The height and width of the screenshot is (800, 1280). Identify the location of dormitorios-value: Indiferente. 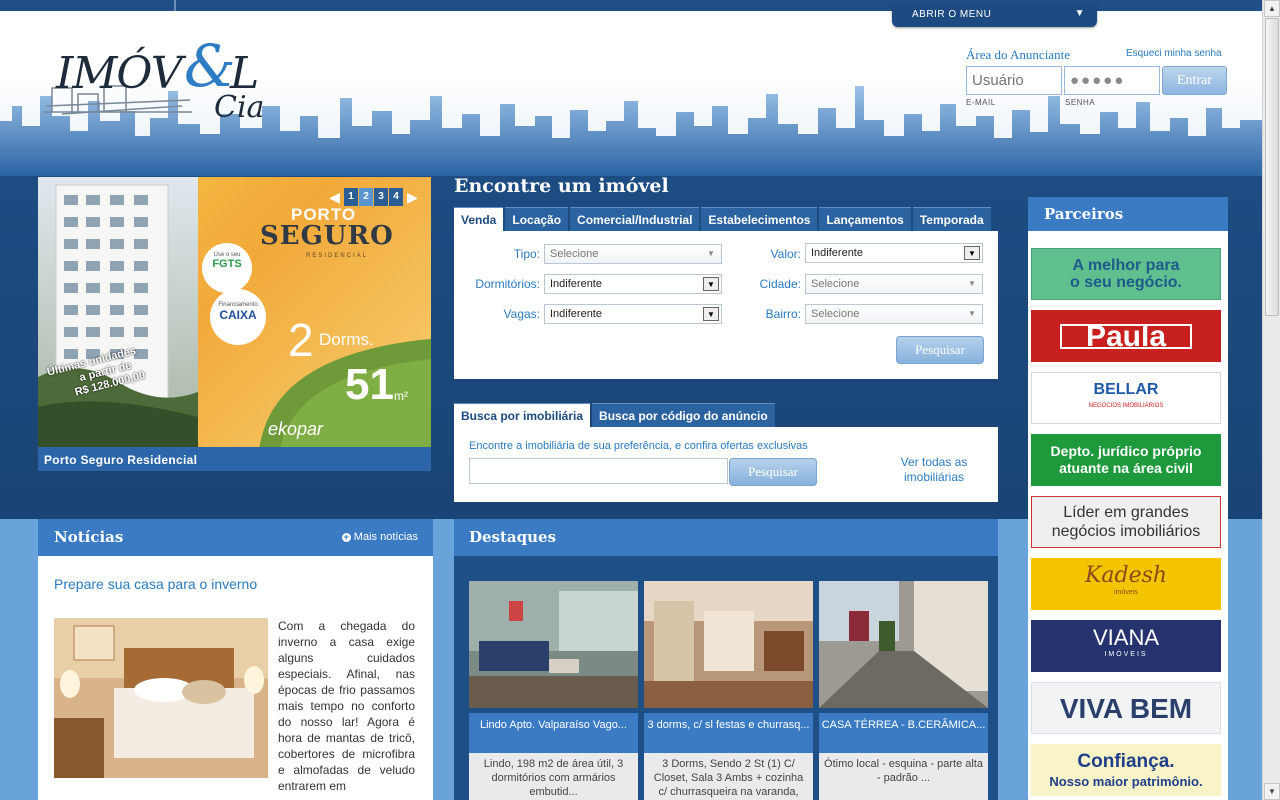
(576, 284).